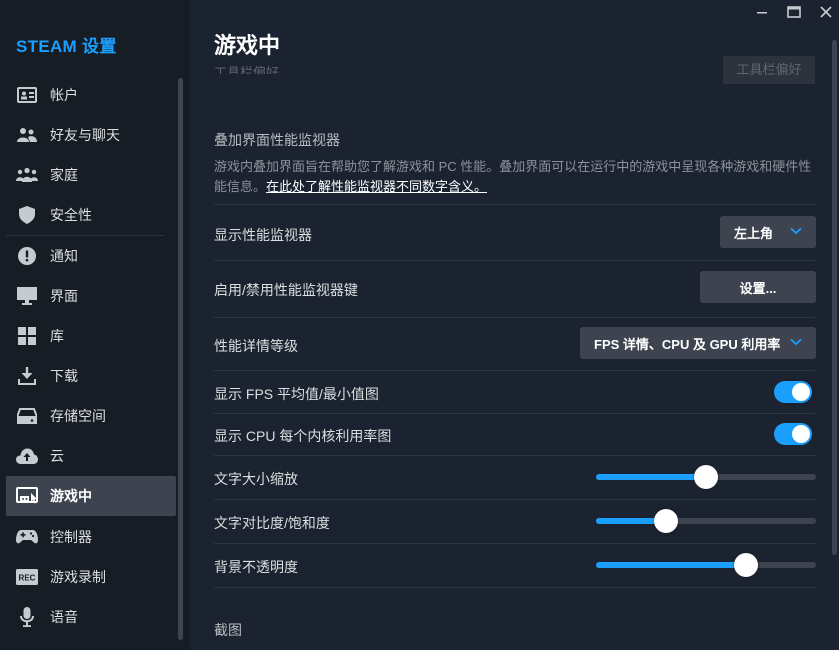 The image size is (839, 650). I want to click on sidebar-item-in-game: 游戏中, so click(91, 496).